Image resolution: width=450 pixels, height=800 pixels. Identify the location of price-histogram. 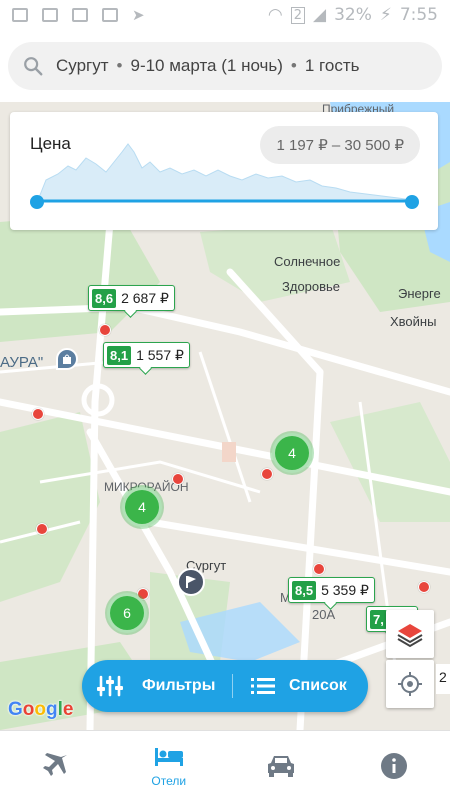
(225, 173).